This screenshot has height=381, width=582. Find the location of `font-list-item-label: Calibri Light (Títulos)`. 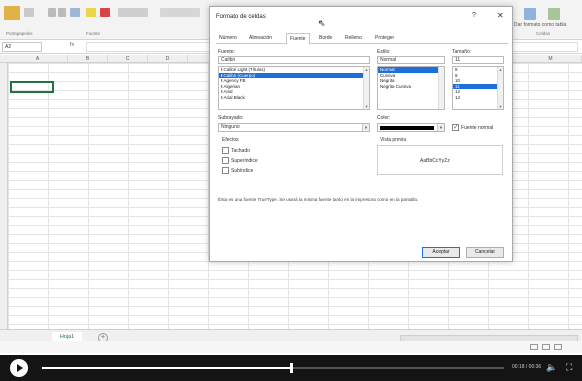

font-list-item-label: Calibri Light (Títulos) is located at coordinates (244, 69).